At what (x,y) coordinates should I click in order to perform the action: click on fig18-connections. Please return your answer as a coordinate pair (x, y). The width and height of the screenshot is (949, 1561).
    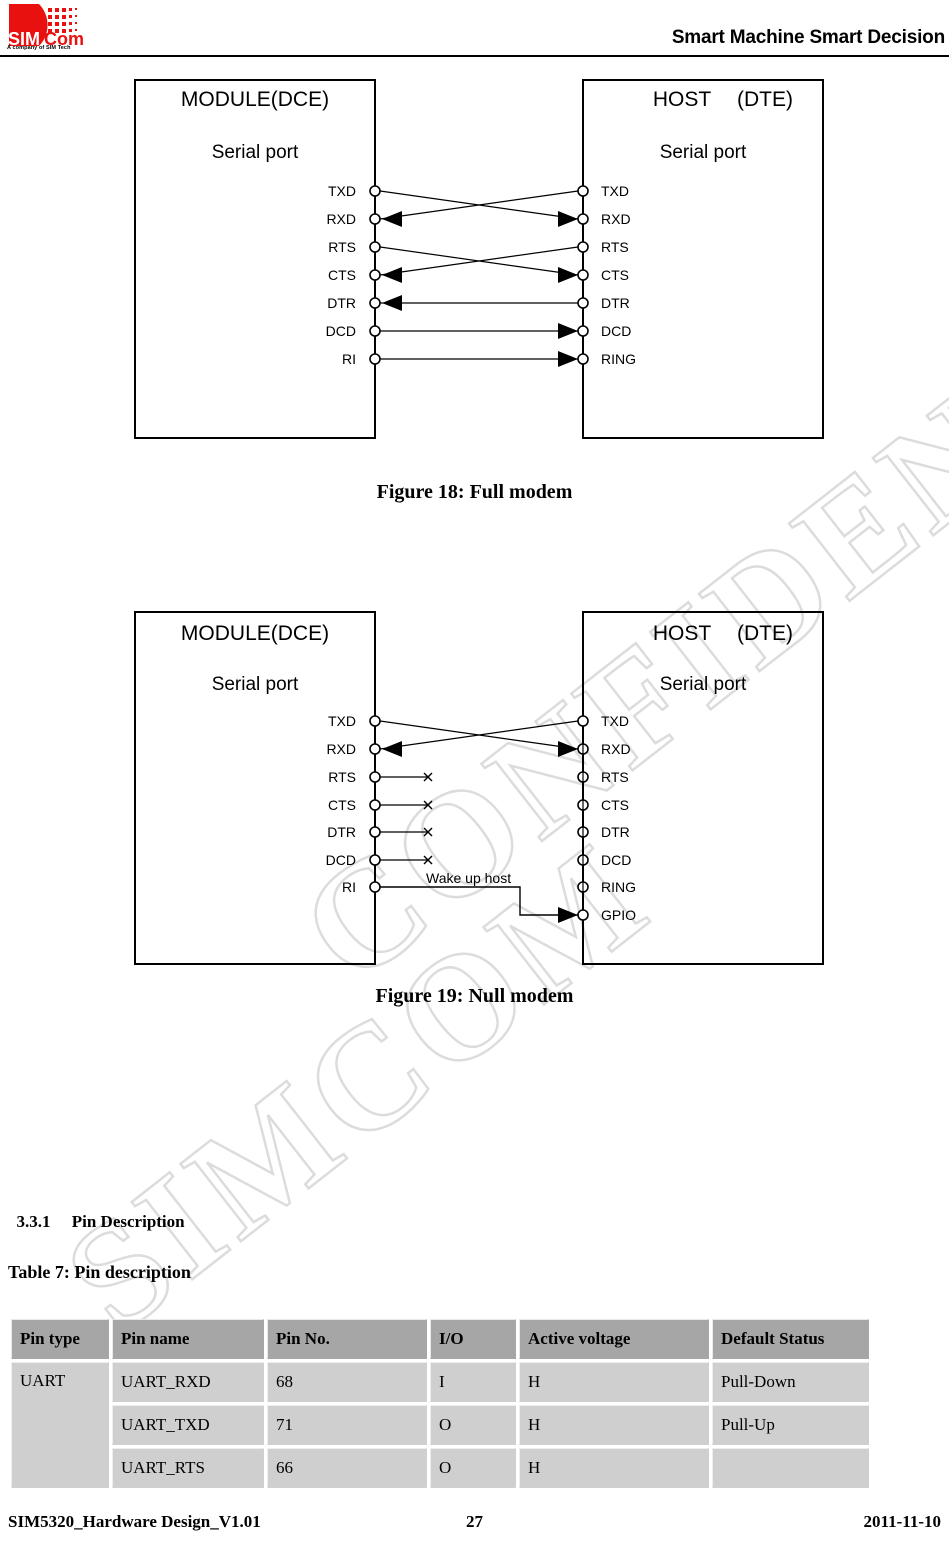
    Looking at the image, I should click on (479, 275).